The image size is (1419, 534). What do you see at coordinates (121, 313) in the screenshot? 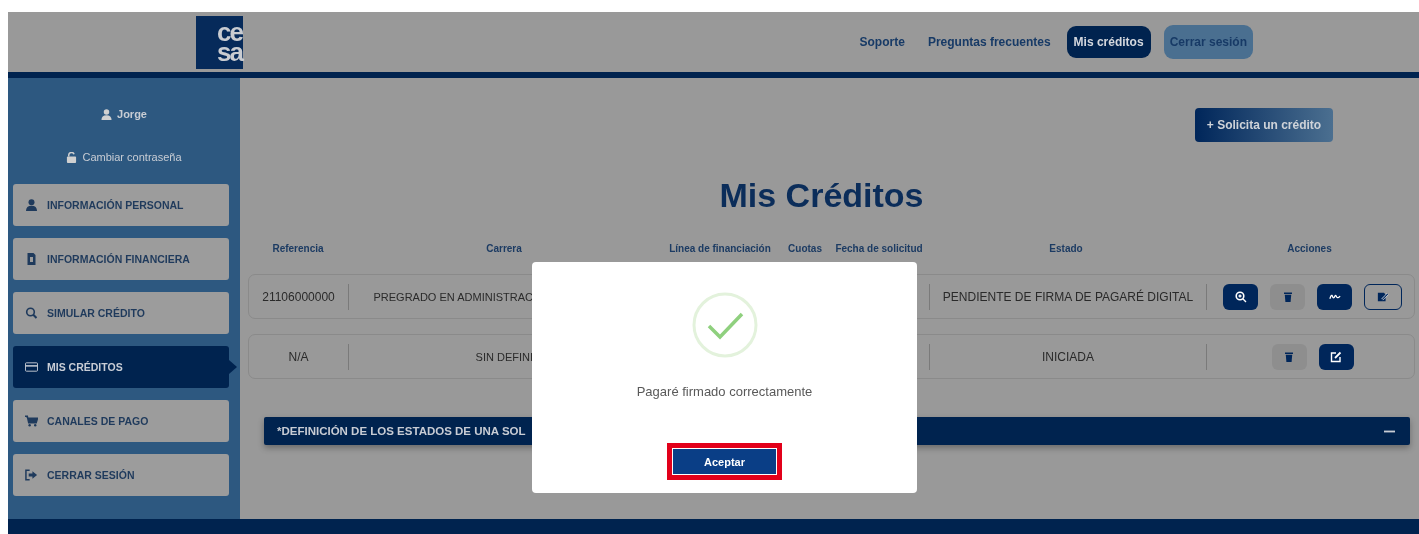
I see `sidebar-item: SIMULAR CRÉDITO` at bounding box center [121, 313].